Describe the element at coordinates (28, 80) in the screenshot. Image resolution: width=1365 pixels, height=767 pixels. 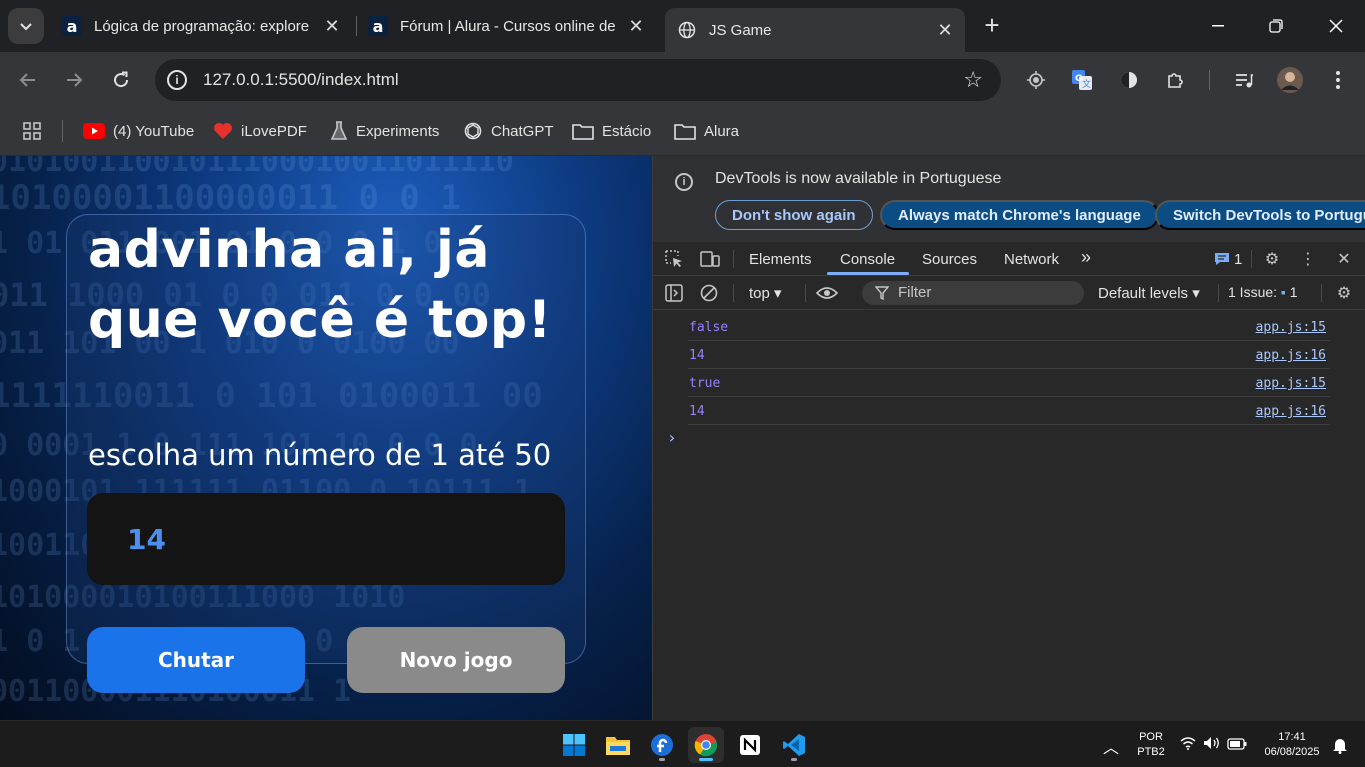
I see `back-button` at that location.